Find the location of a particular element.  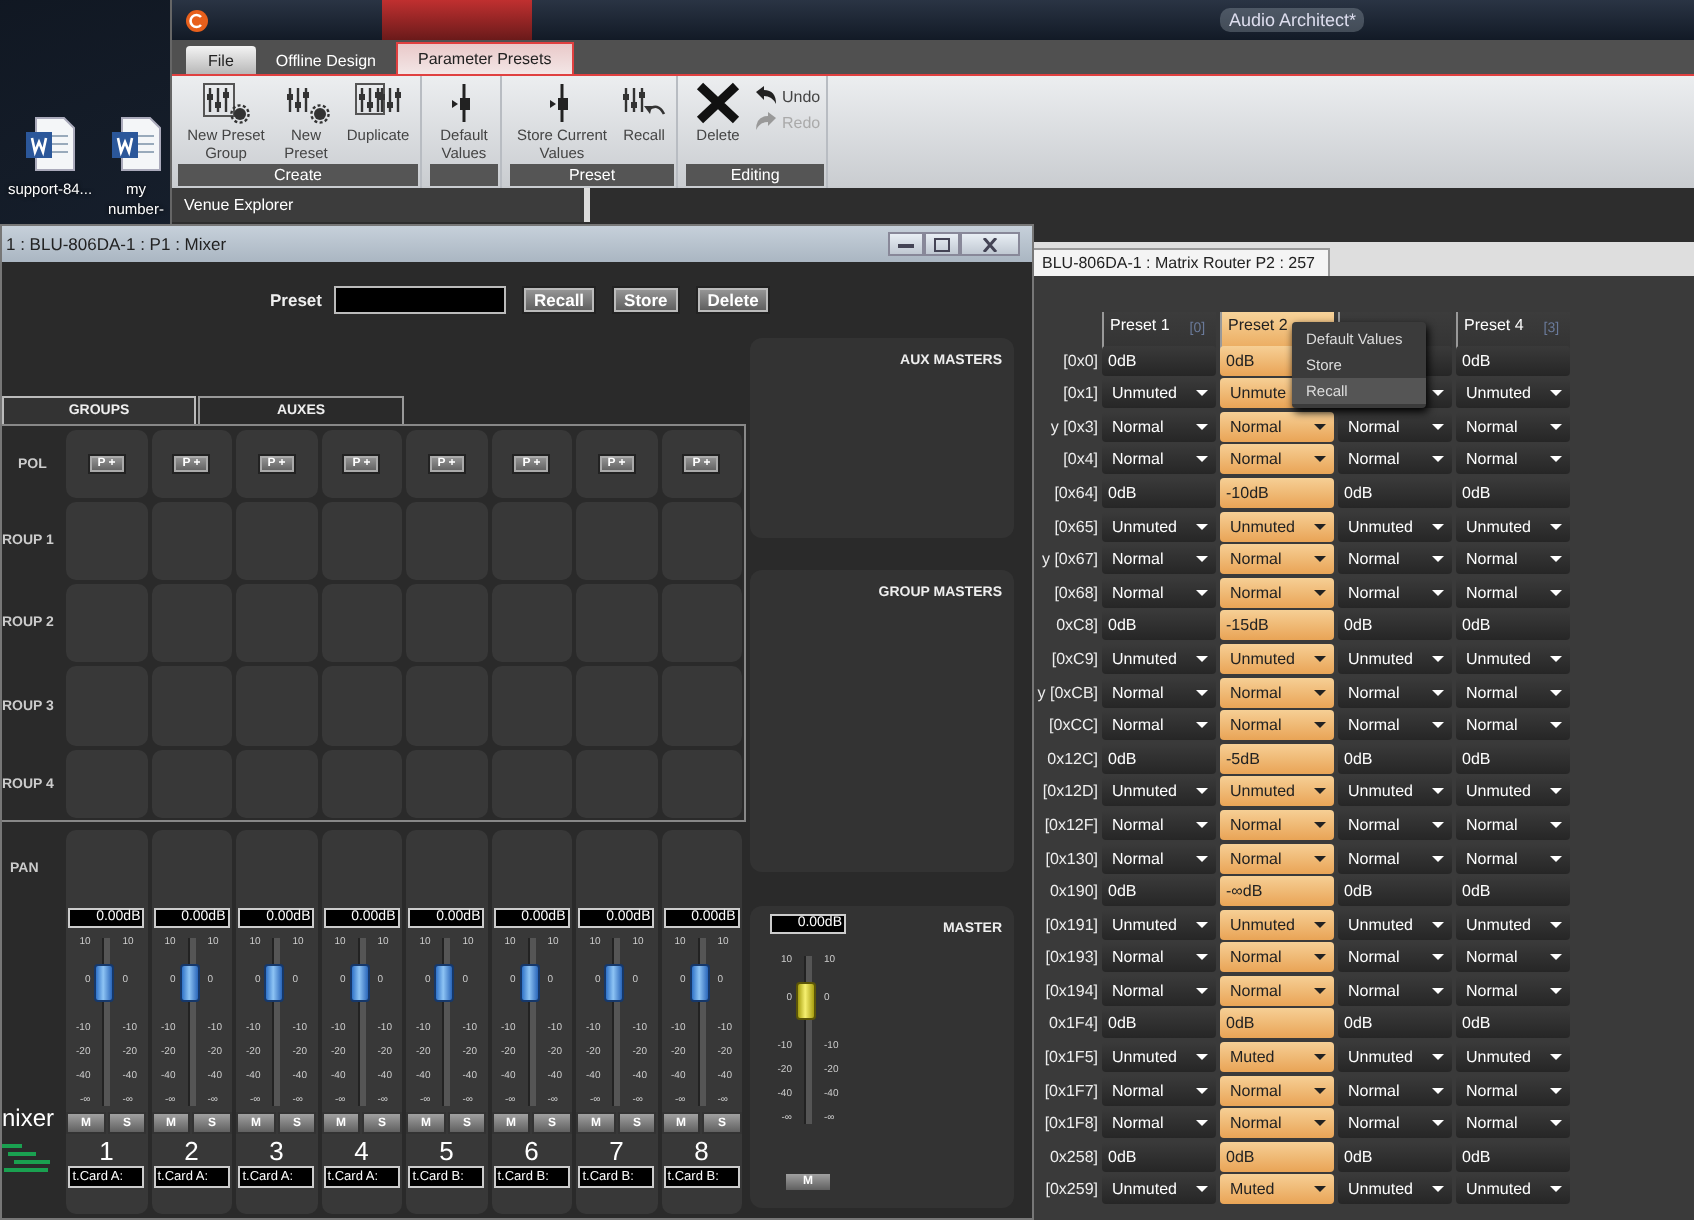

maximize-button is located at coordinates (942, 244).